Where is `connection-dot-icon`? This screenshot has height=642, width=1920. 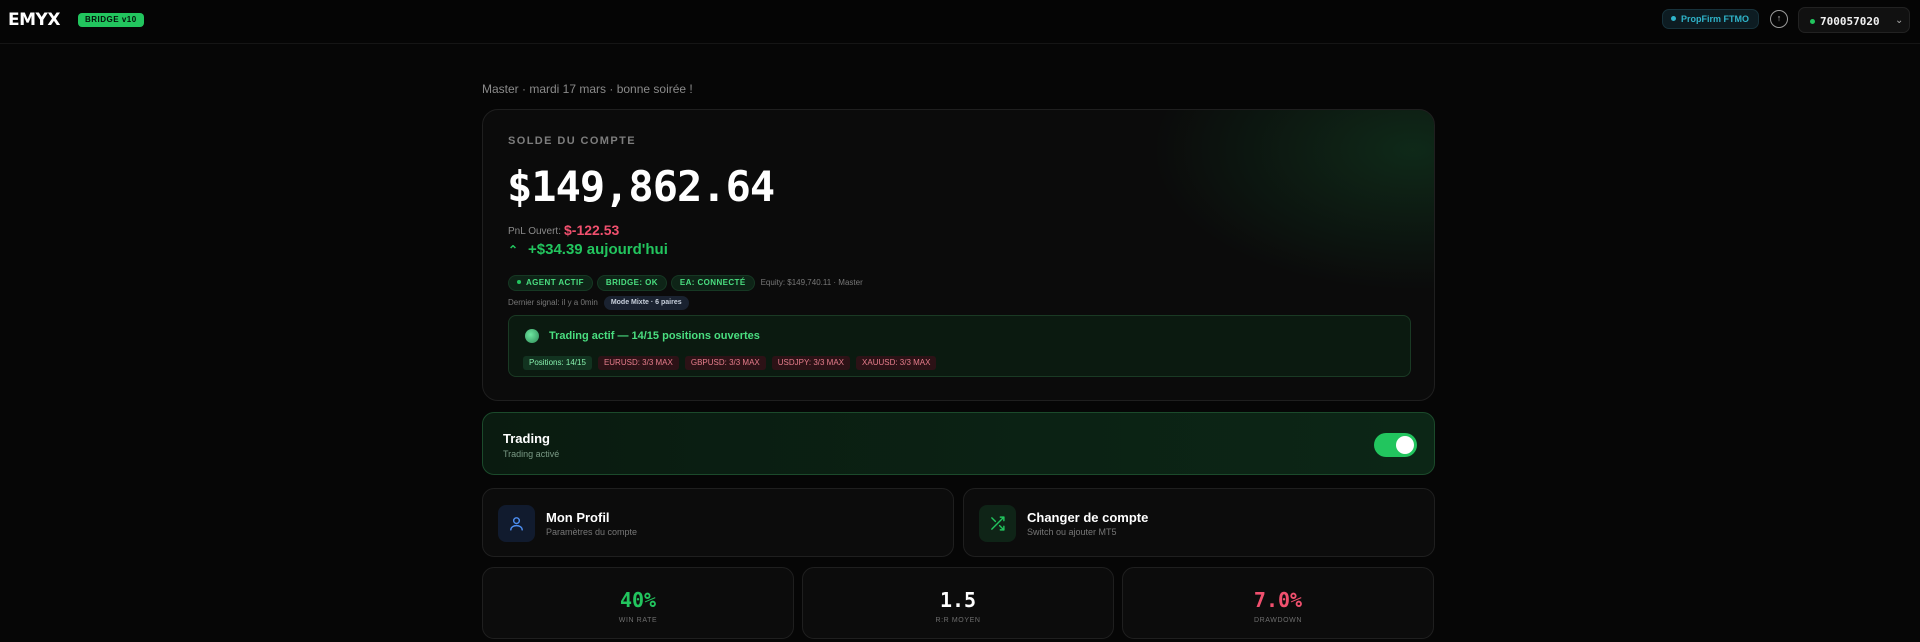
connection-dot-icon is located at coordinates (1812, 21).